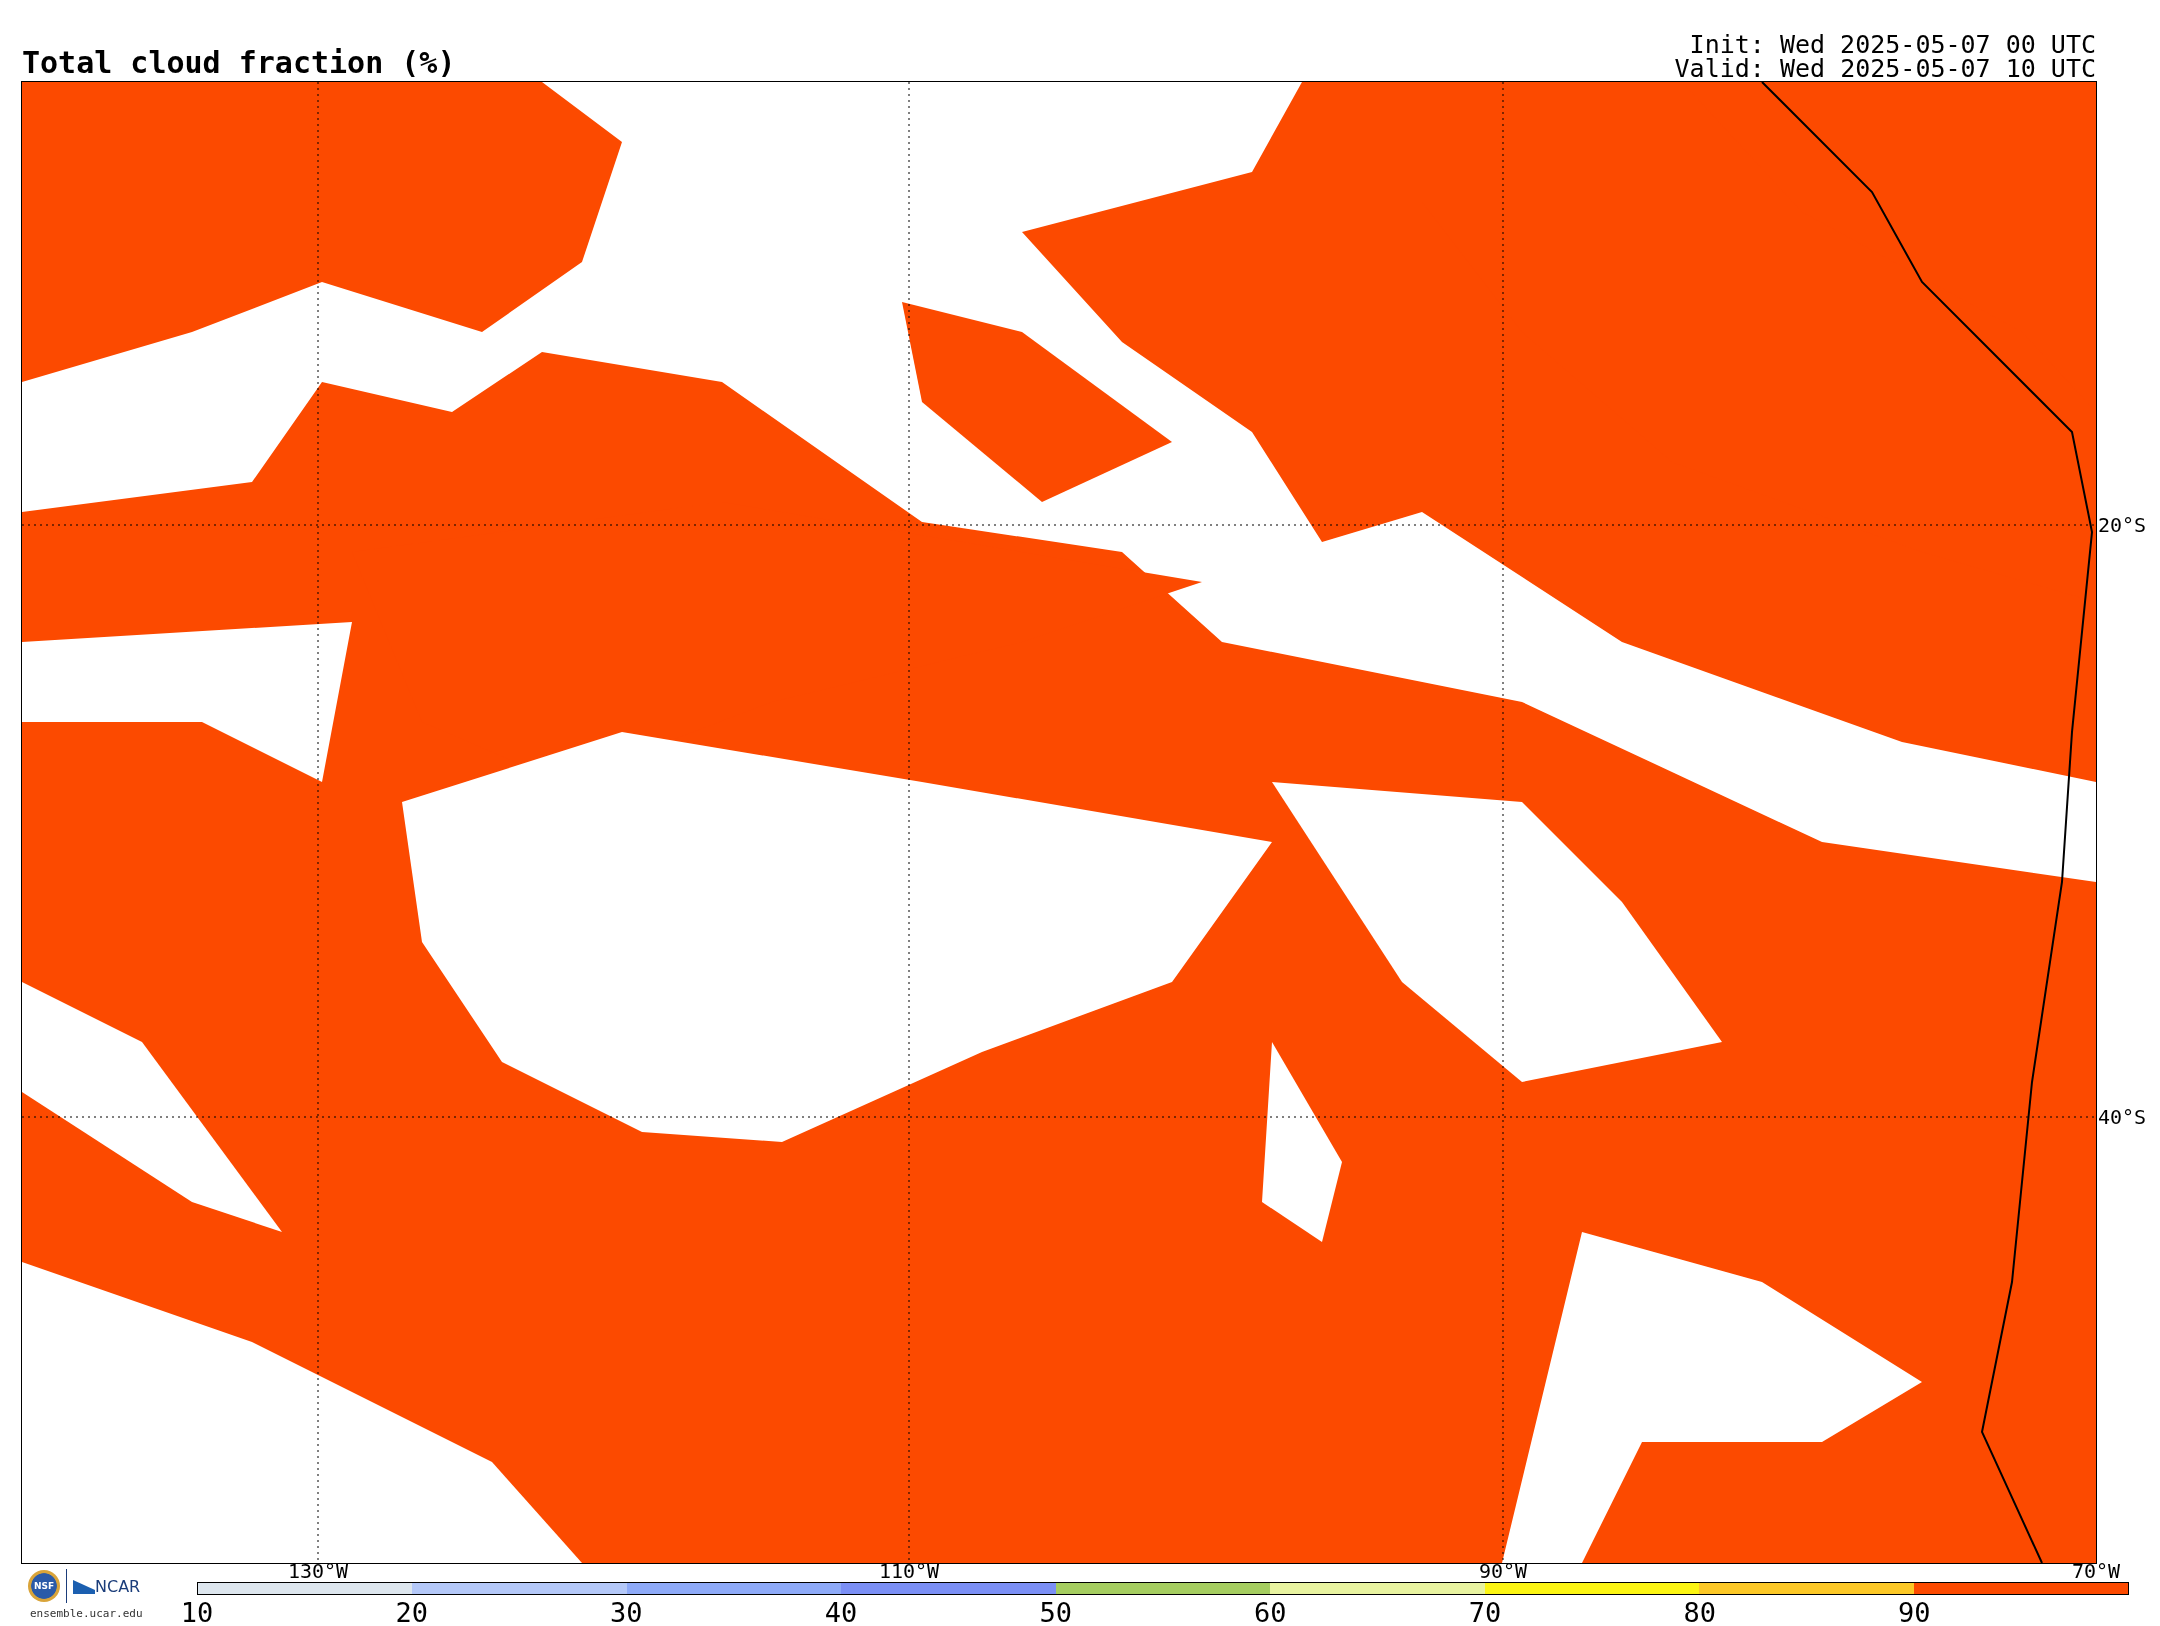 This screenshot has height=1626, width=2160. Describe the element at coordinates (1914, 1612) in the screenshot. I see `colorbar-label: 90` at that location.